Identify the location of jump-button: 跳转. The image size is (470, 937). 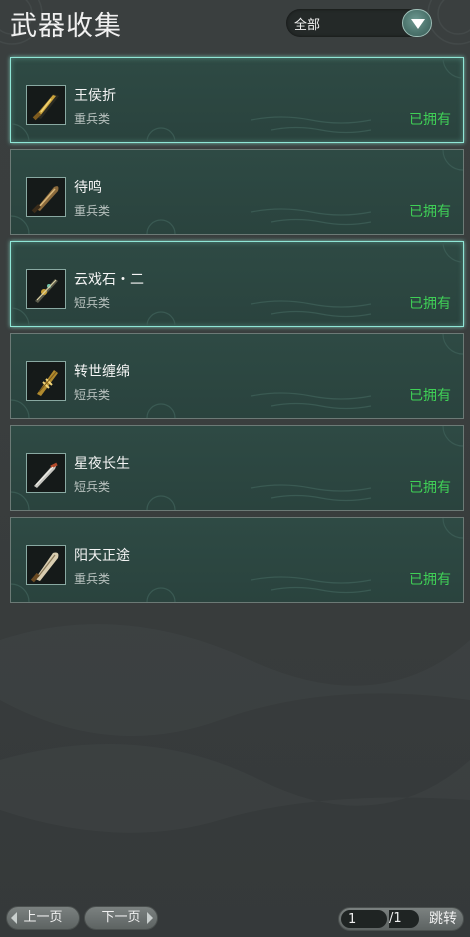
(443, 919).